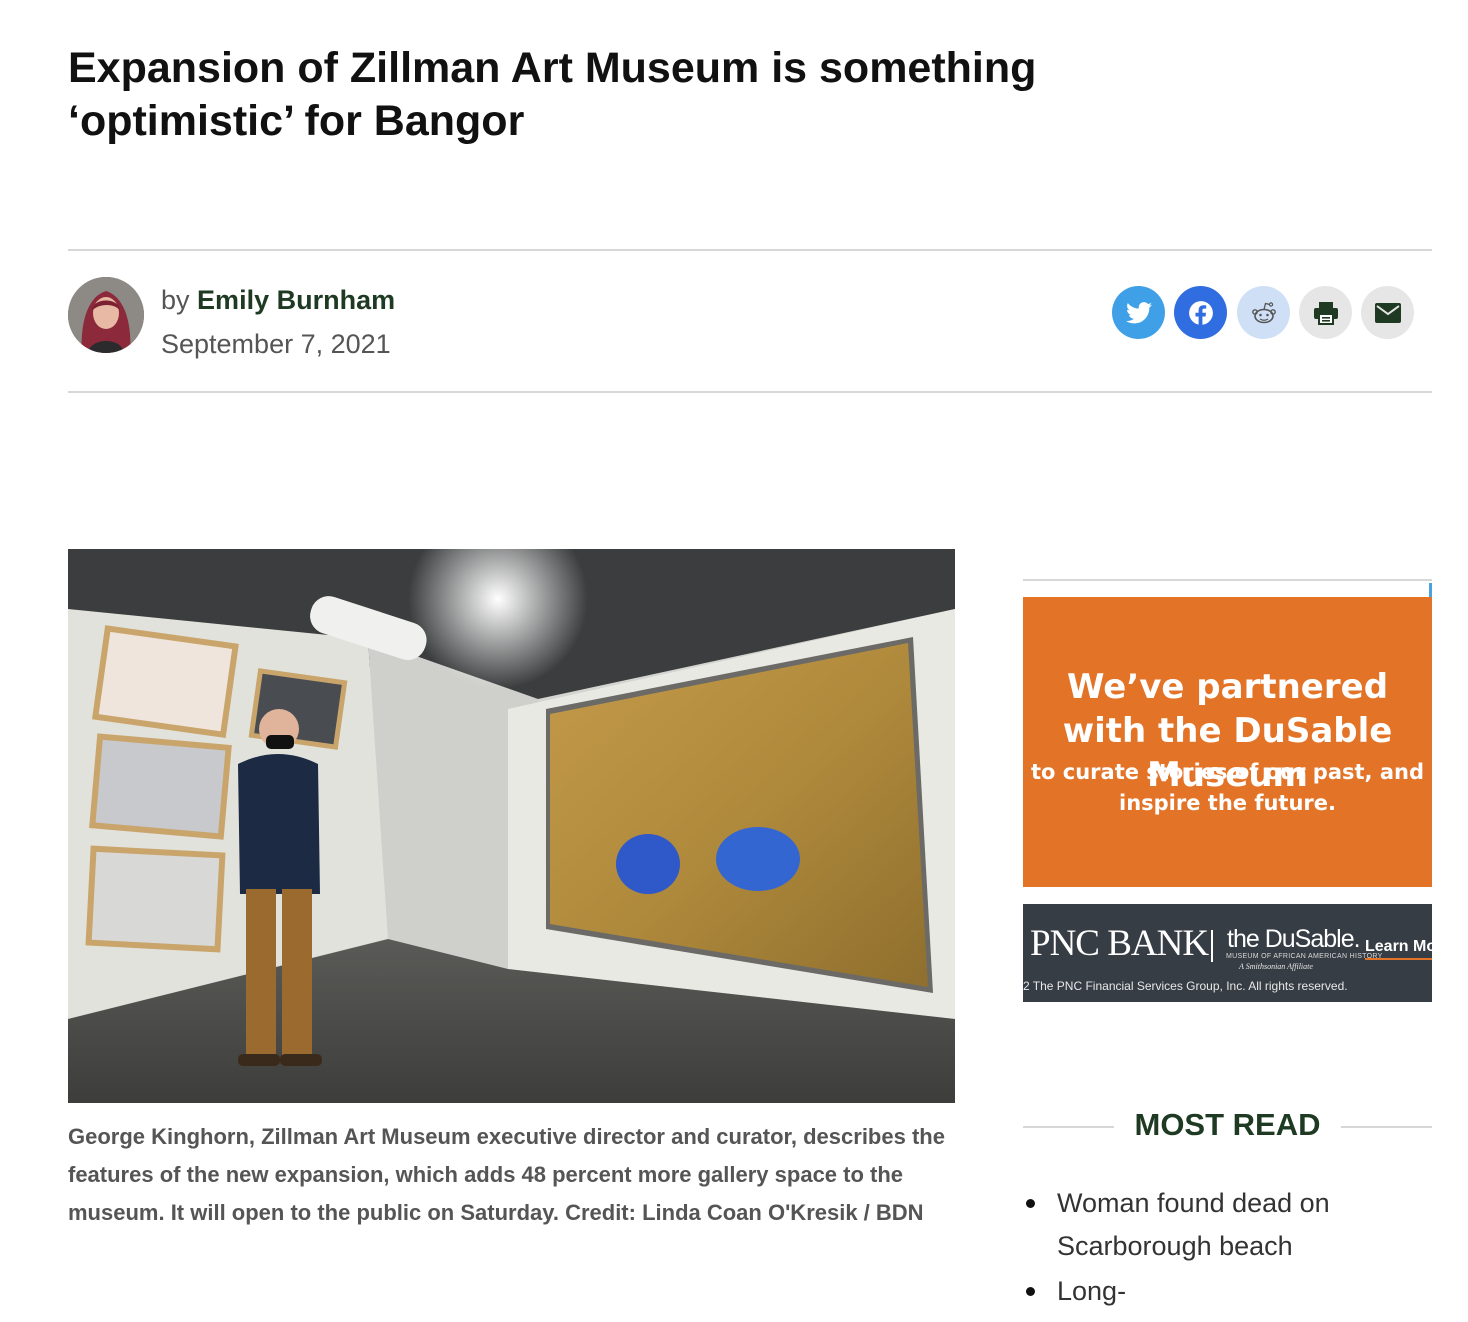 Image resolution: width=1468 pixels, height=1322 pixels. I want to click on ad-top-divider, so click(1227, 580).